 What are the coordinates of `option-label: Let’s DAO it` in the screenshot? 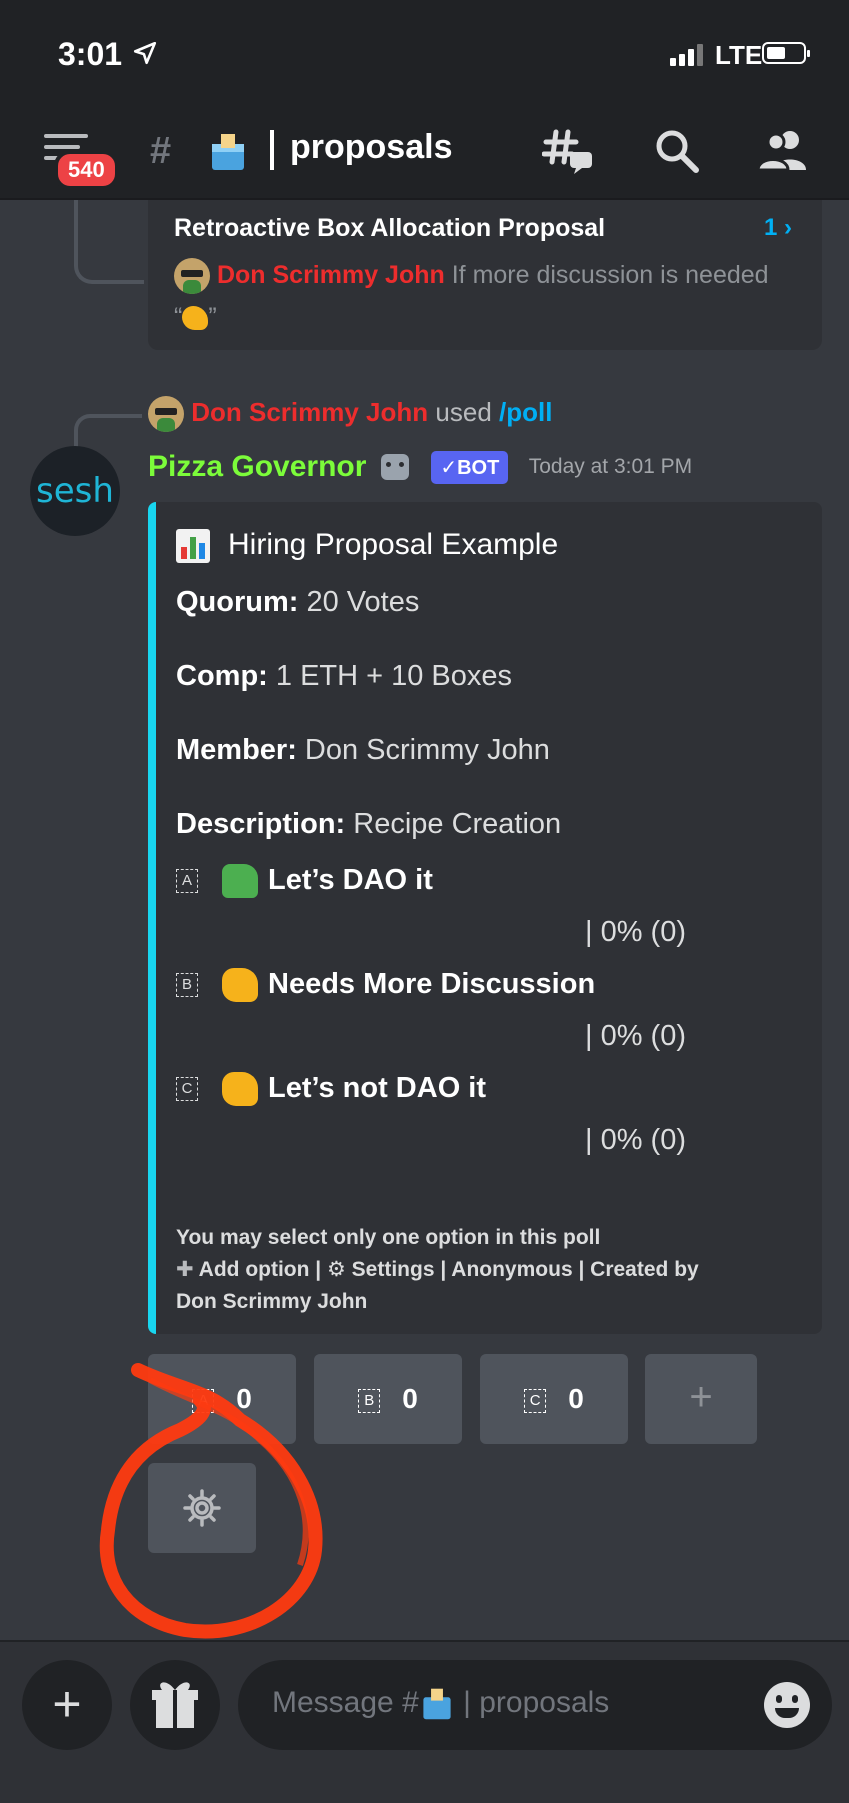 It's located at (350, 880).